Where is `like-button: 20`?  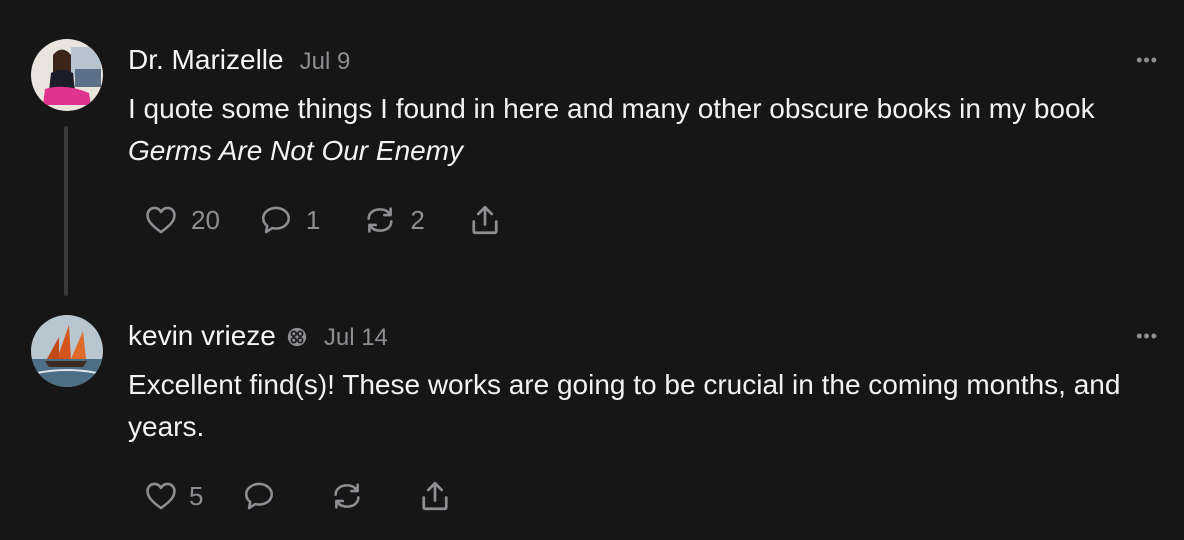 like-button: 20 is located at coordinates (181, 220).